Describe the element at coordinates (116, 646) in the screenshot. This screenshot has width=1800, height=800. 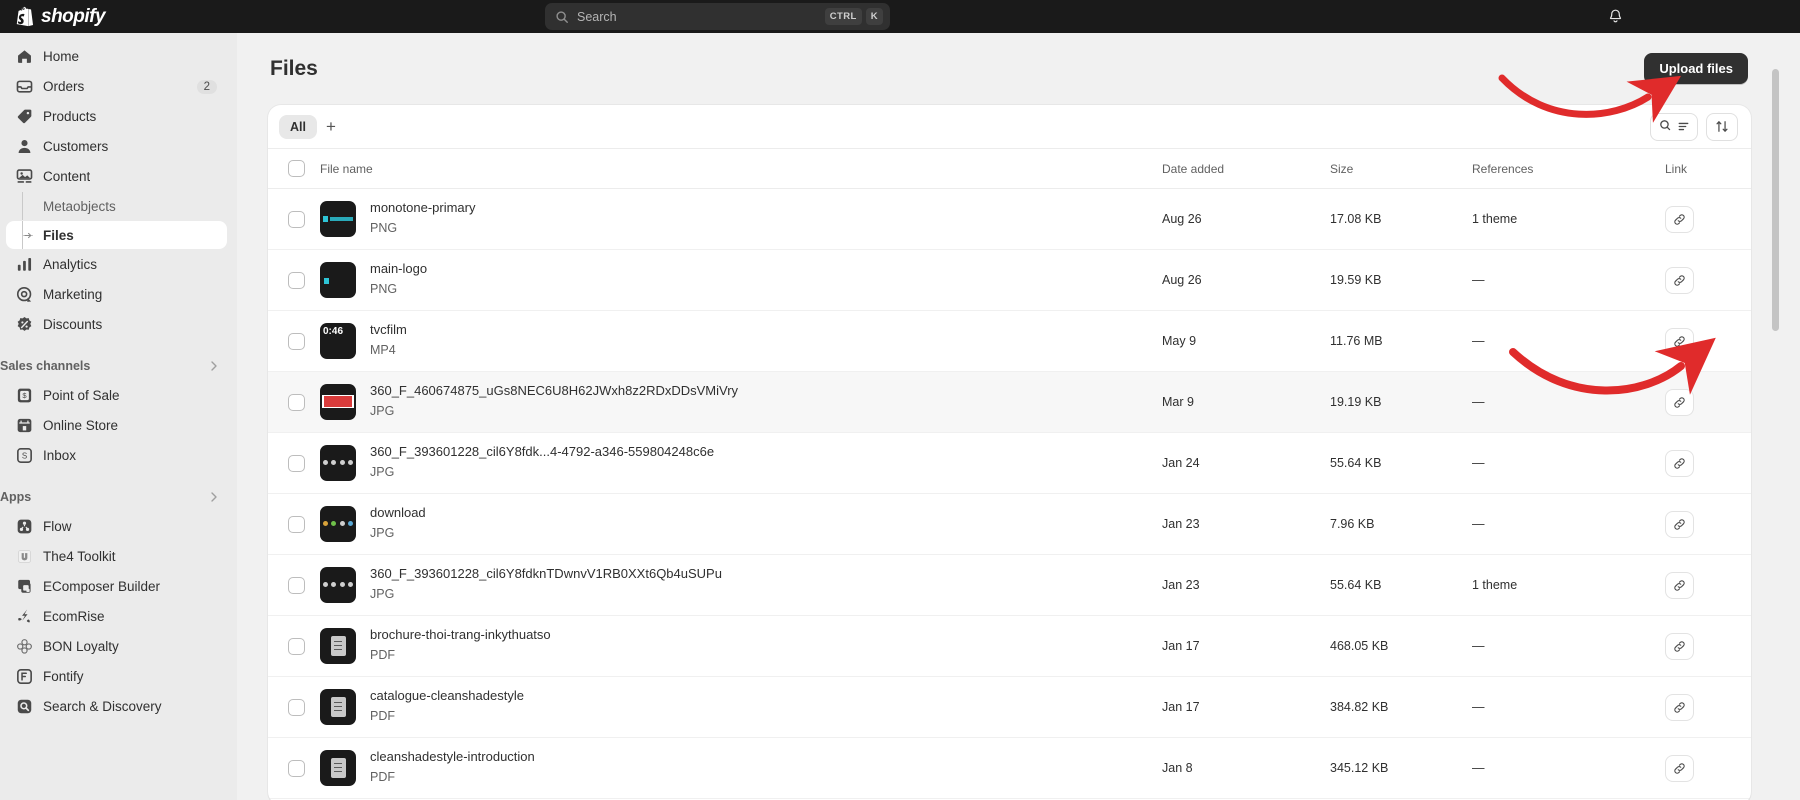
I see `sidebar-item-bon-loyalty: BON Loyalty` at that location.